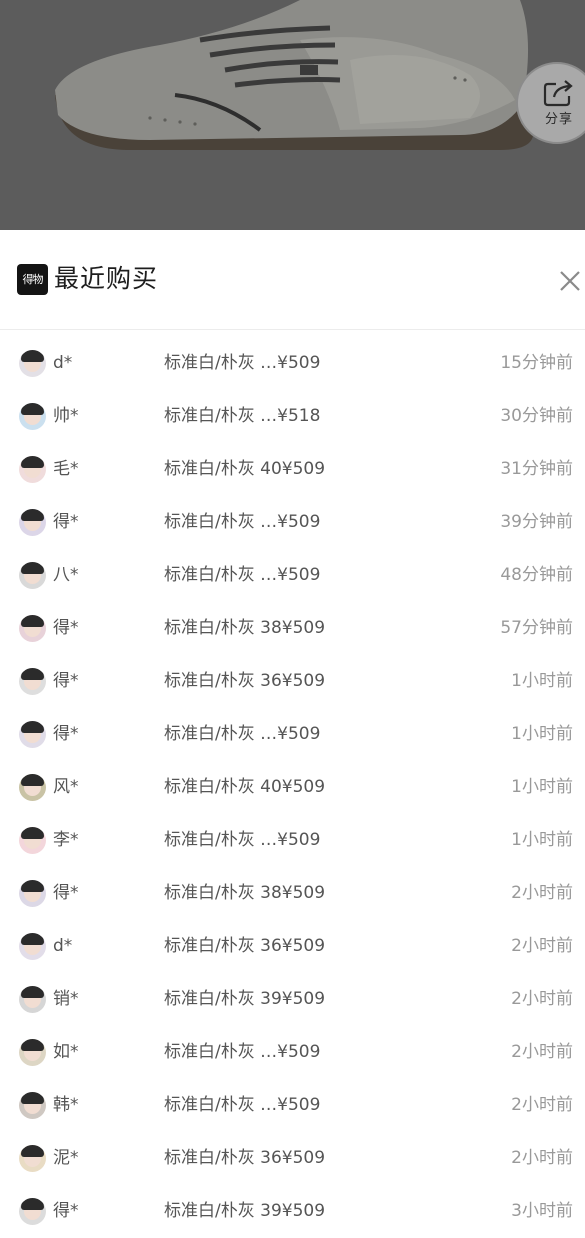 This screenshot has height=1238, width=585. I want to click on purchase-row: 销* 标准白/朴灰 39¥509 2小时前, so click(292, 999).